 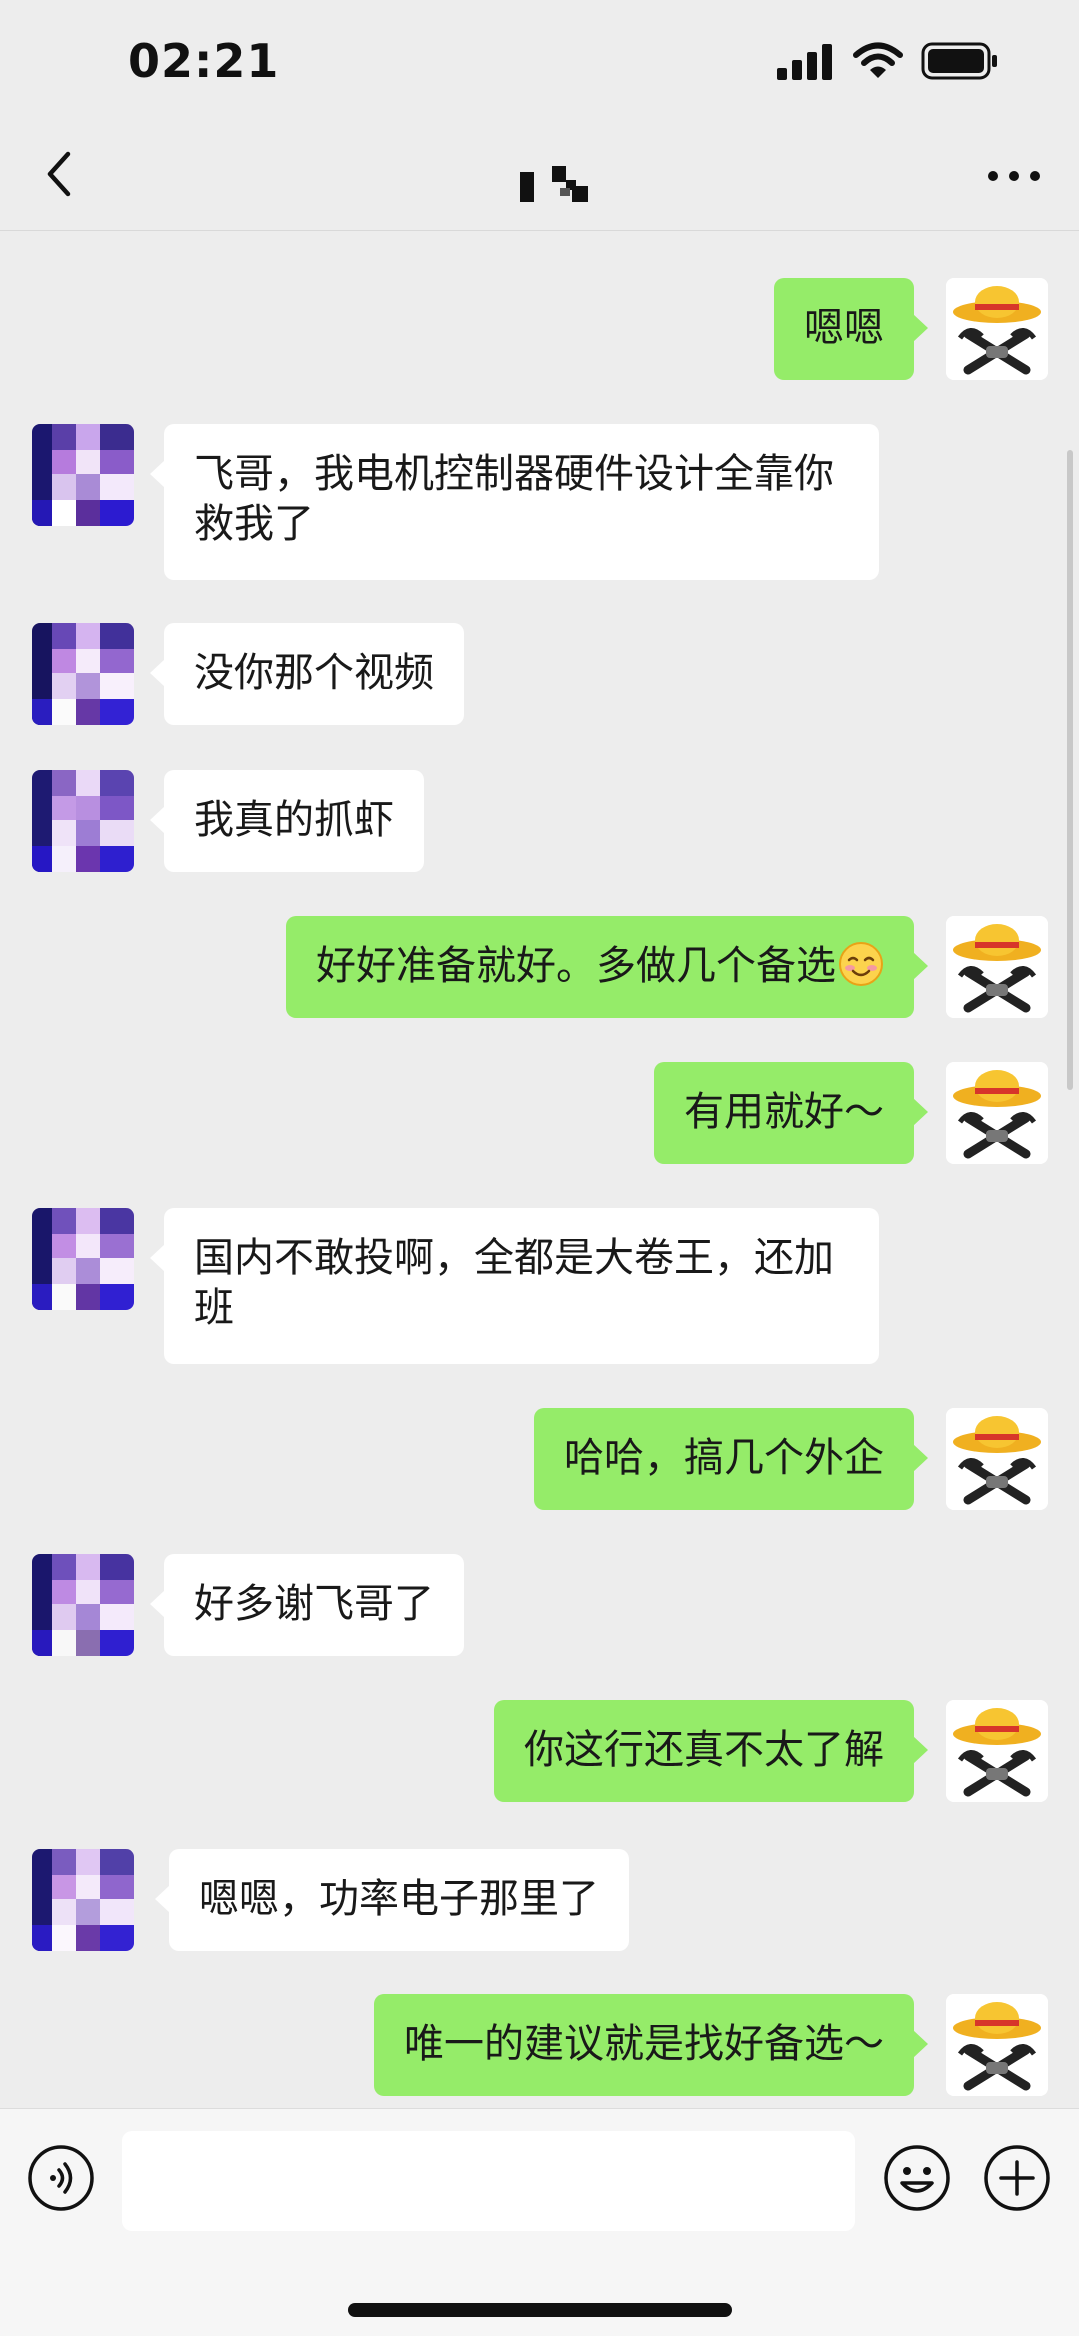 What do you see at coordinates (724, 1458) in the screenshot?
I see `message-text: 哈哈，搞几个外企` at bounding box center [724, 1458].